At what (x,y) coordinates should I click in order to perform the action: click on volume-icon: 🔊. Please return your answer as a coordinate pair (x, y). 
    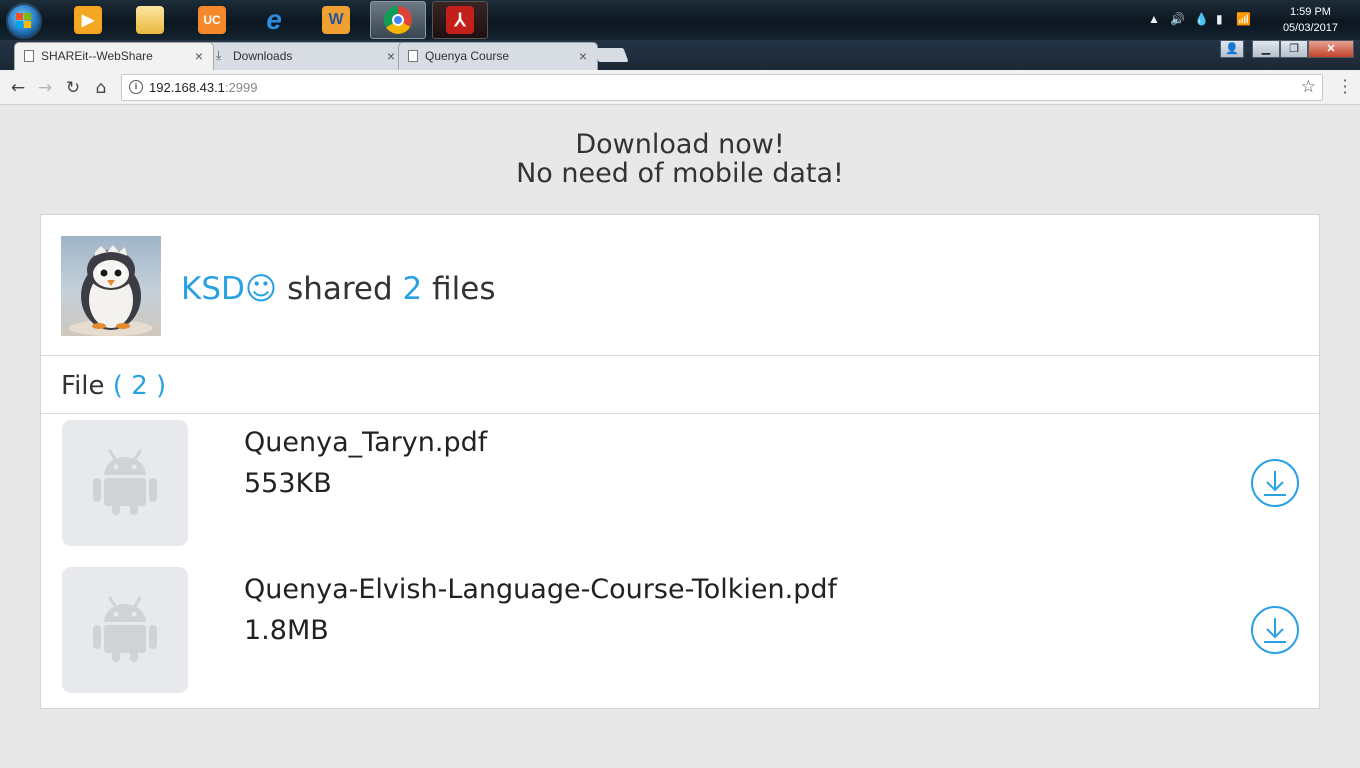
    Looking at the image, I should click on (1177, 19).